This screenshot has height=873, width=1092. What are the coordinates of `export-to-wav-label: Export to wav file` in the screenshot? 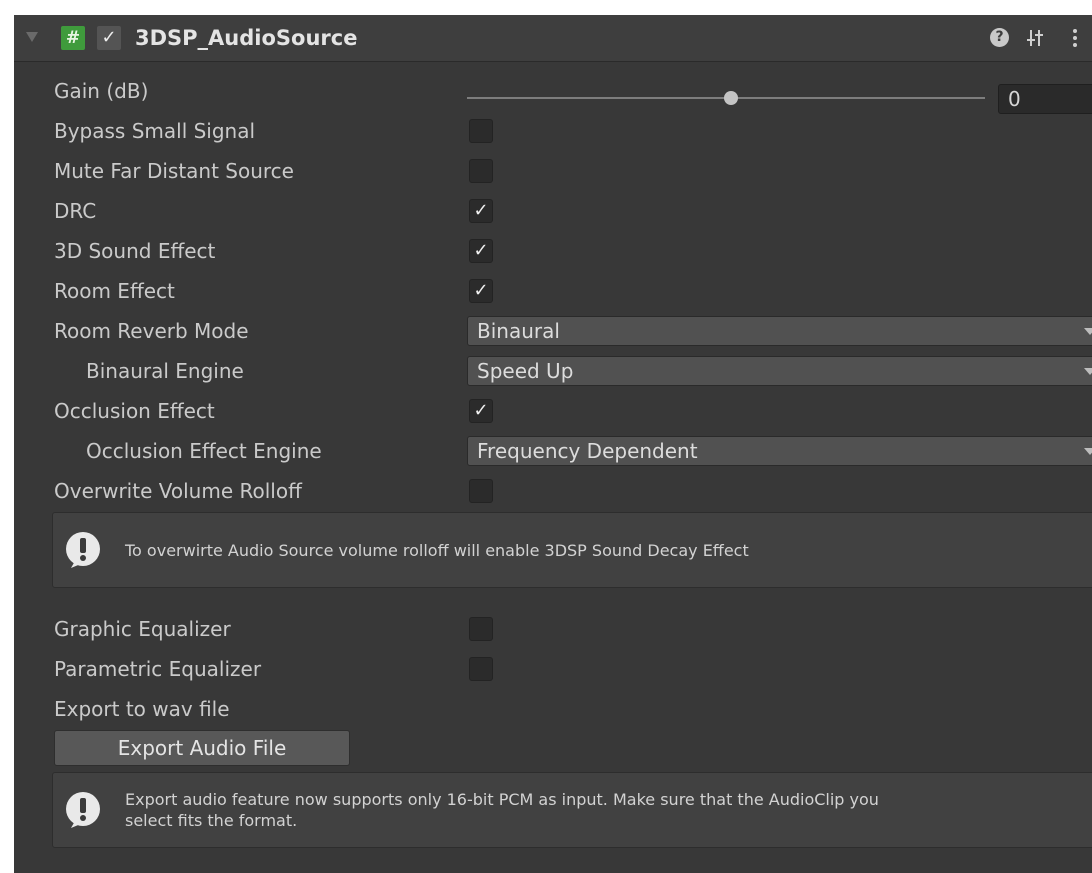 It's located at (142, 709).